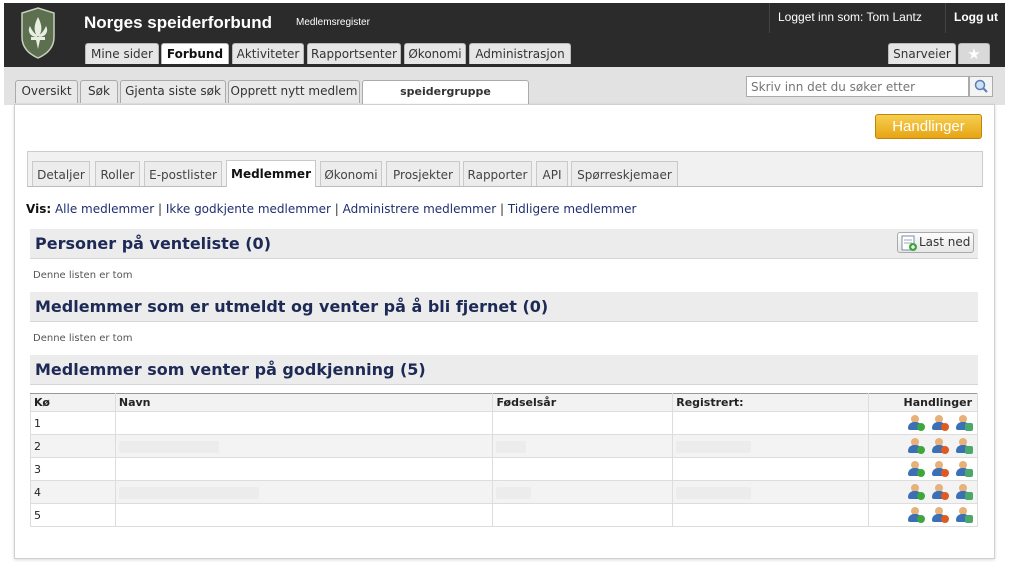 The height and width of the screenshot is (577, 1010). I want to click on dtab-detaljer: Detaljer, so click(61, 173).